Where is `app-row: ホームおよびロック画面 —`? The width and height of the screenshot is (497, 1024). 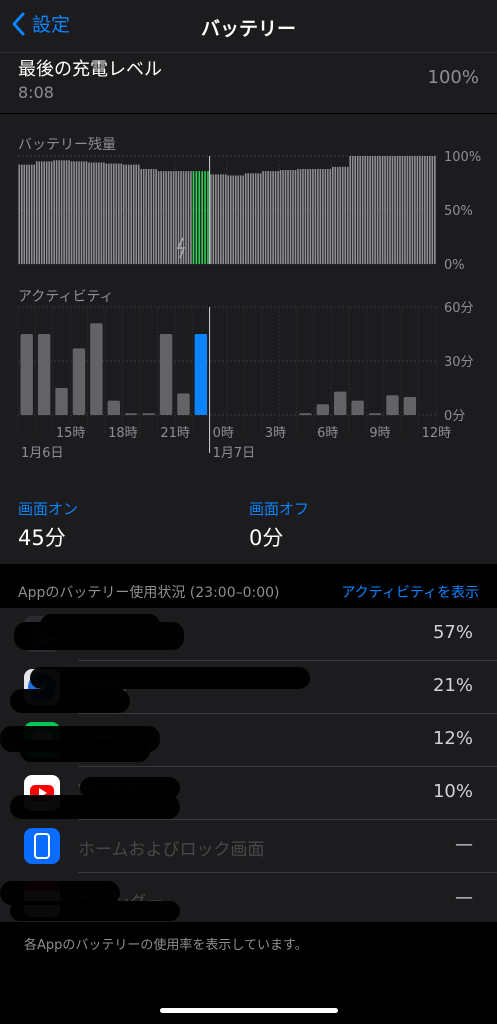
app-row: ホームおよびロック画面 — is located at coordinates (248, 846).